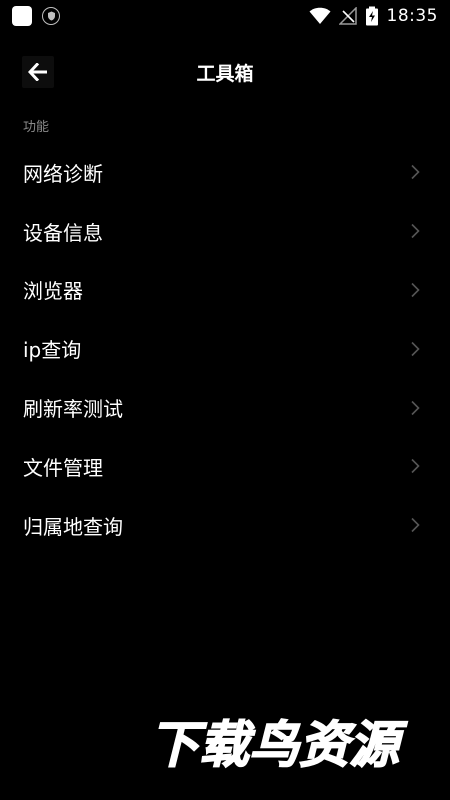  What do you see at coordinates (51, 16) in the screenshot?
I see `shield-icon` at bounding box center [51, 16].